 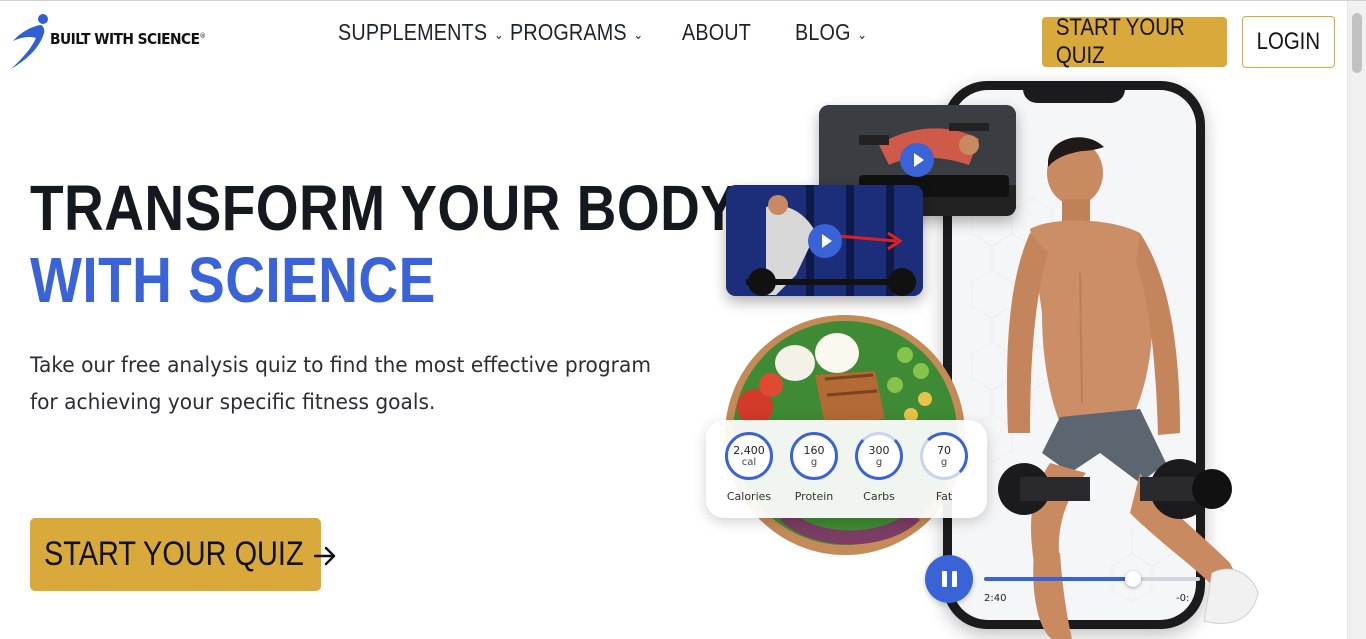 I want to click on video-progress-knob, so click(x=1133, y=579).